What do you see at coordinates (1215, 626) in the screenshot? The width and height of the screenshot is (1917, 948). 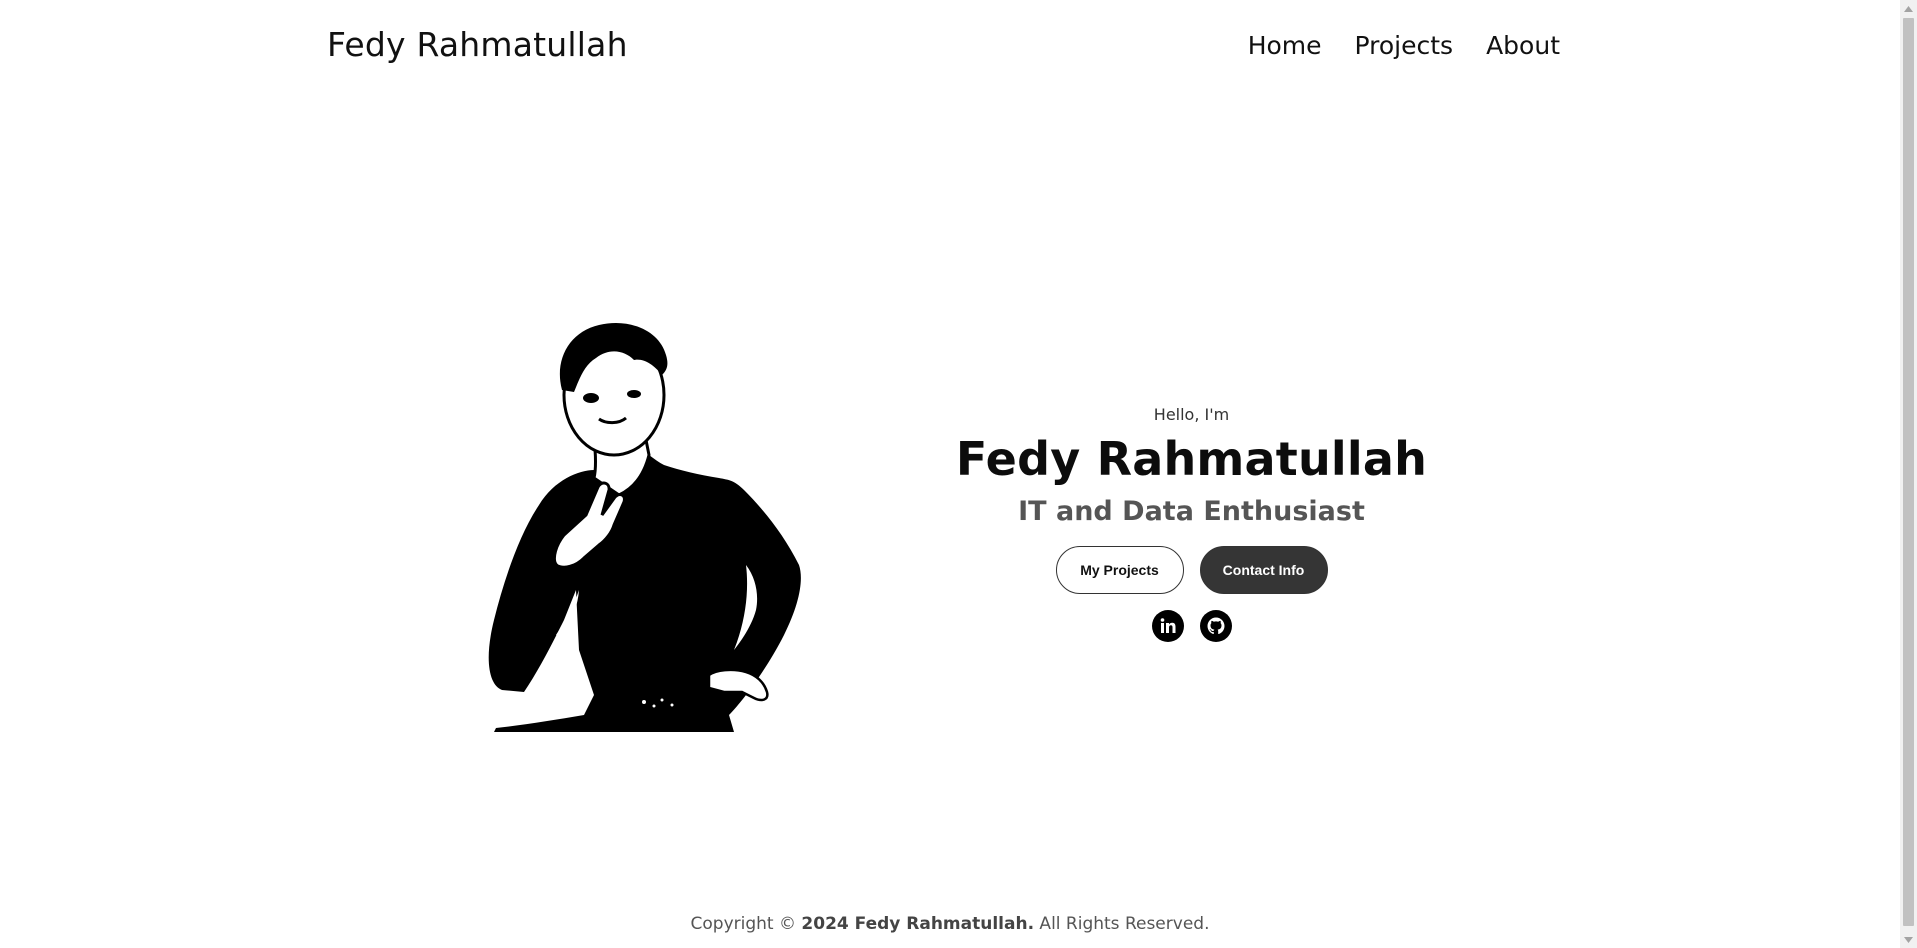 I see `github-icon` at bounding box center [1215, 626].